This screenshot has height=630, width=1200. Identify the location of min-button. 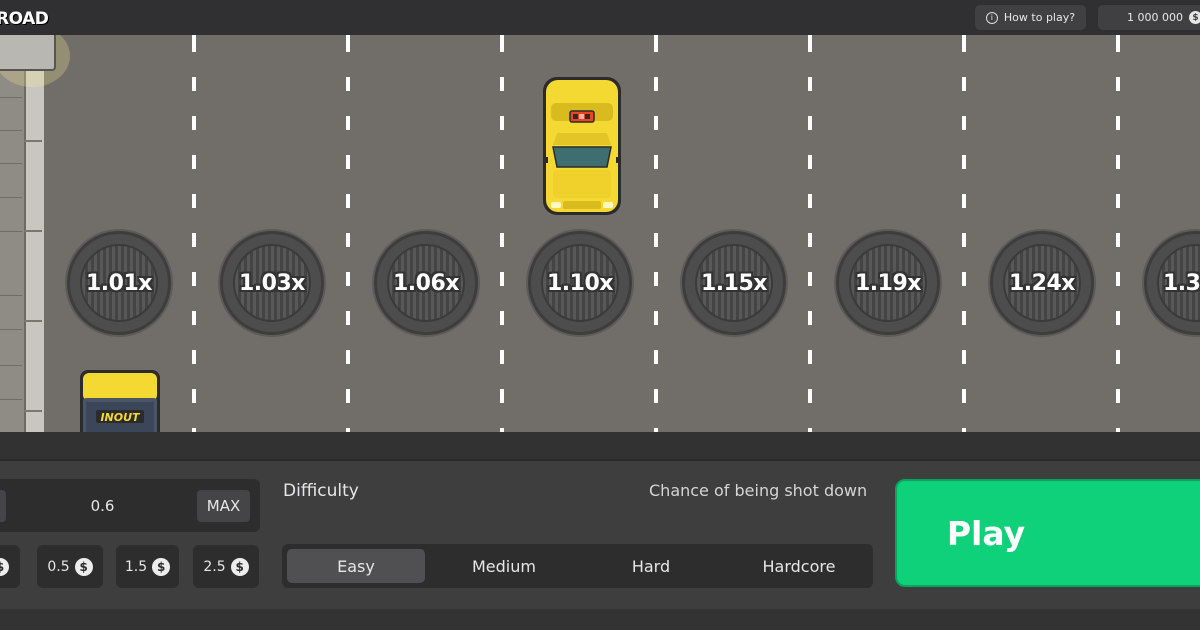
(3, 506).